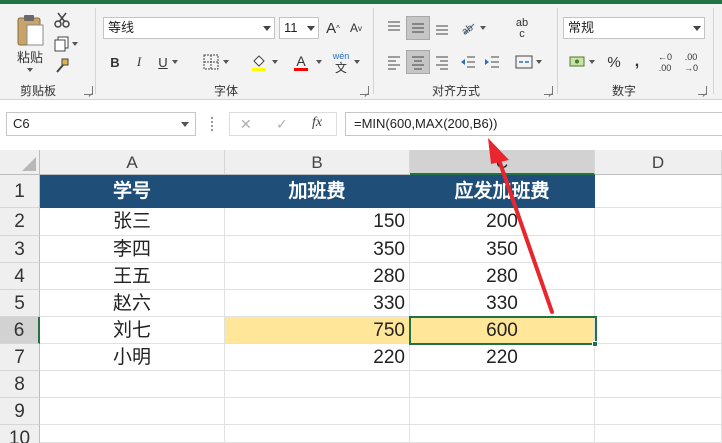  Describe the element at coordinates (595, 344) in the screenshot. I see `fill-handle` at that location.